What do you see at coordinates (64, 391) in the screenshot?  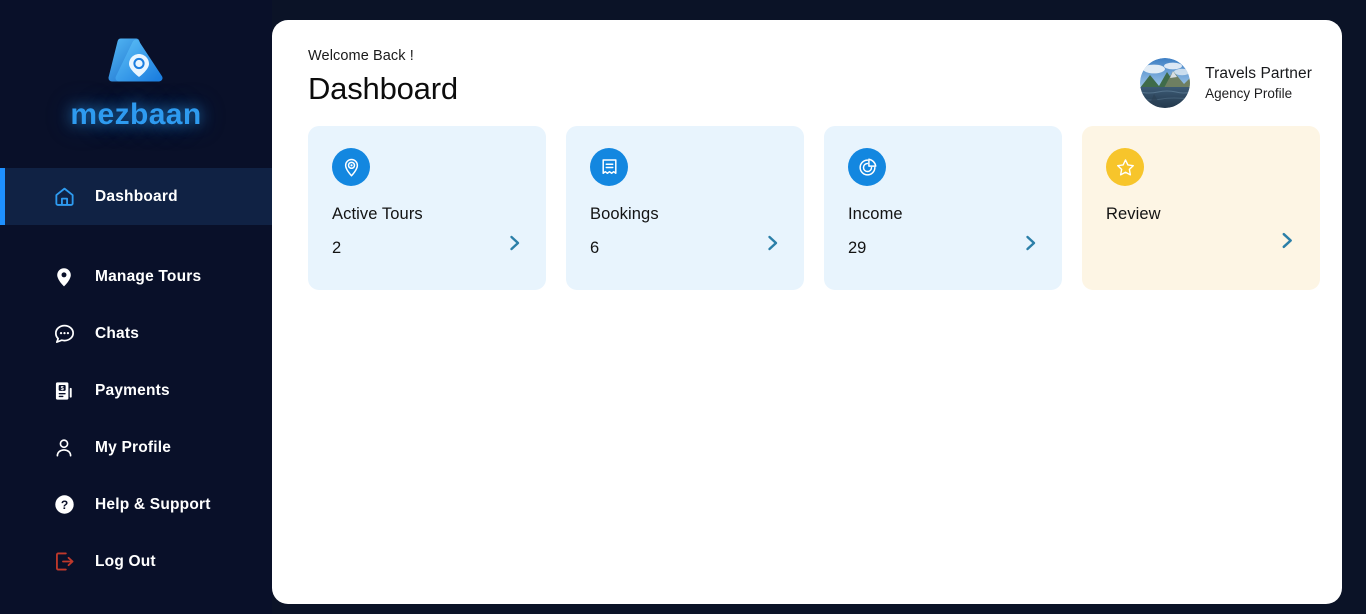 I see `invoice-dollar-icon: $` at bounding box center [64, 391].